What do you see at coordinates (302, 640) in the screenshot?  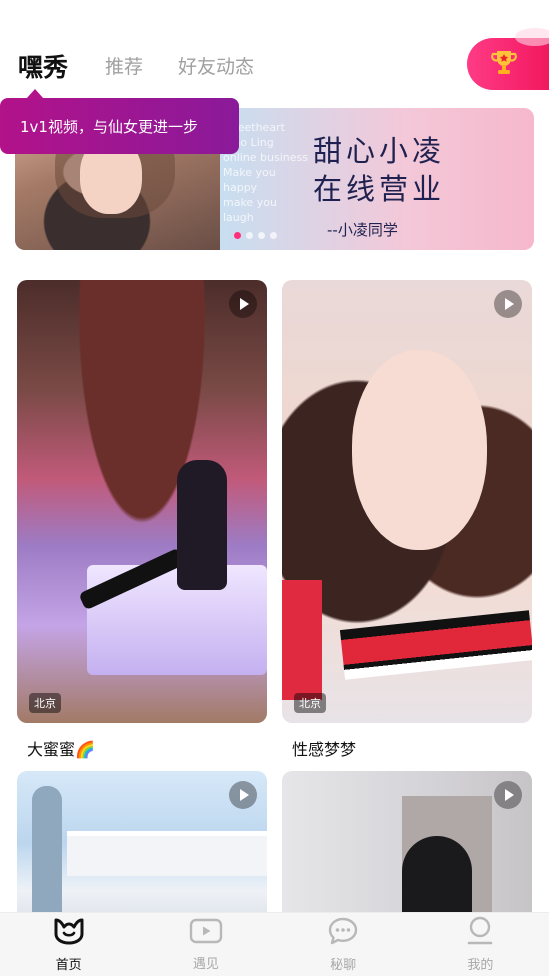 I see `card-scene-background` at bounding box center [302, 640].